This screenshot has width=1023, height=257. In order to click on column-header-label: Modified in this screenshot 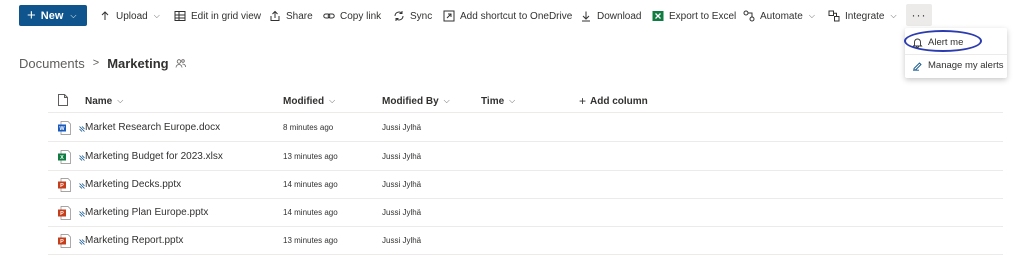, I will do `click(304, 101)`.